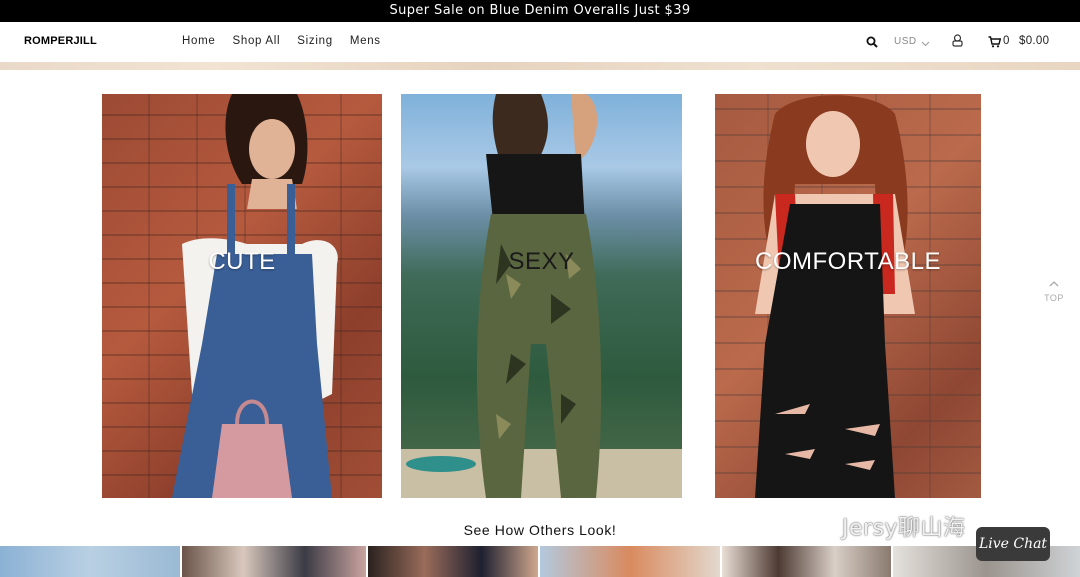 The height and width of the screenshot is (577, 1080). What do you see at coordinates (242, 261) in the screenshot?
I see `card-label-cute: CUTE` at bounding box center [242, 261].